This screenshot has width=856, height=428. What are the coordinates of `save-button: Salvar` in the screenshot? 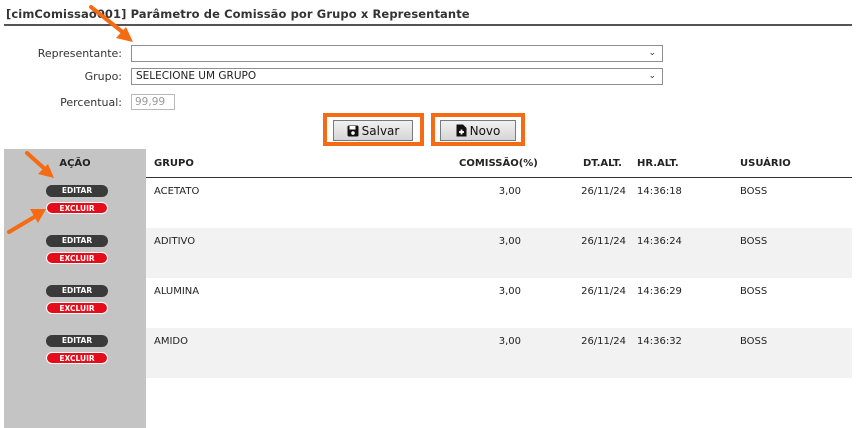 It's located at (373, 130).